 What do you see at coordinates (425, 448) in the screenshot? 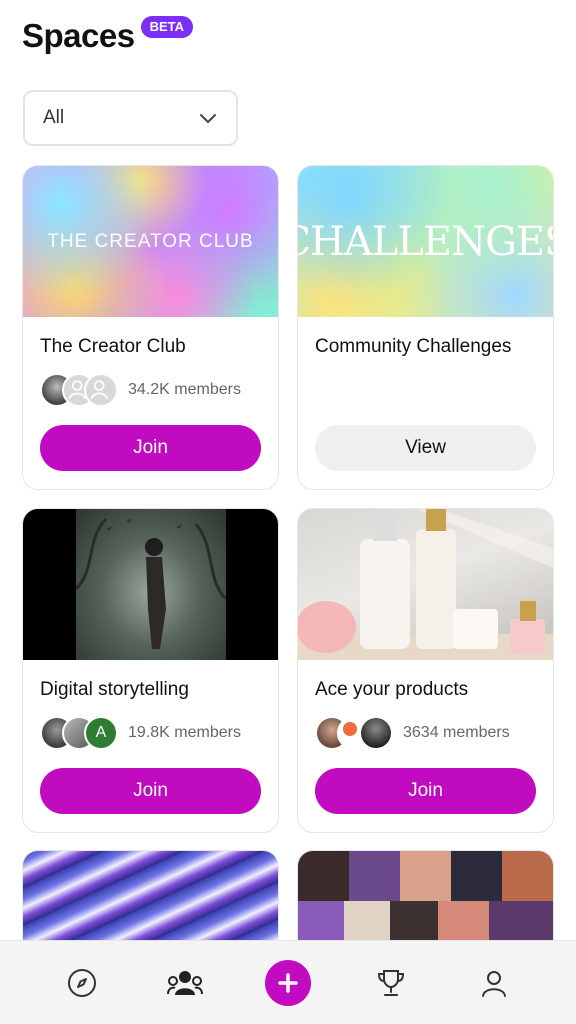
I see `view-button: View` at bounding box center [425, 448].